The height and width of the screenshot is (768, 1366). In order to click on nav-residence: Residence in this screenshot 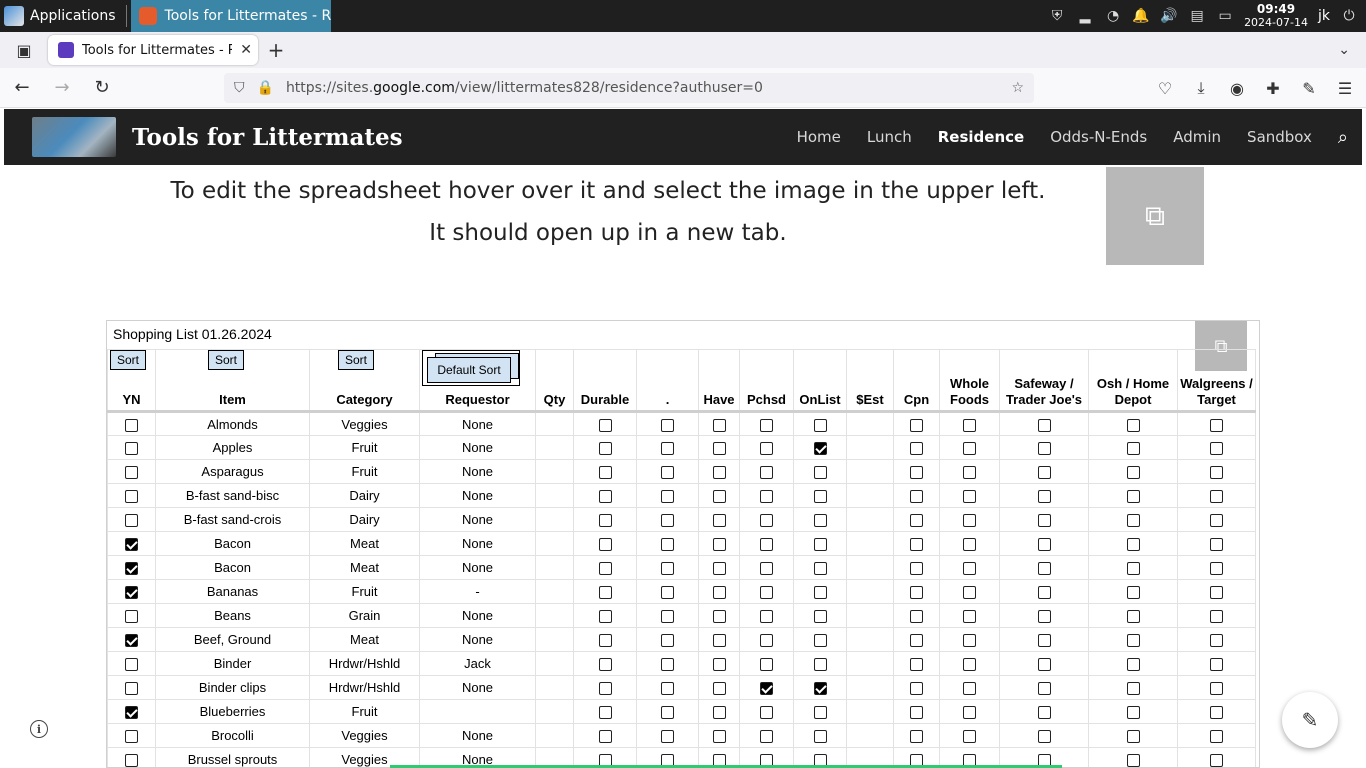, I will do `click(981, 137)`.